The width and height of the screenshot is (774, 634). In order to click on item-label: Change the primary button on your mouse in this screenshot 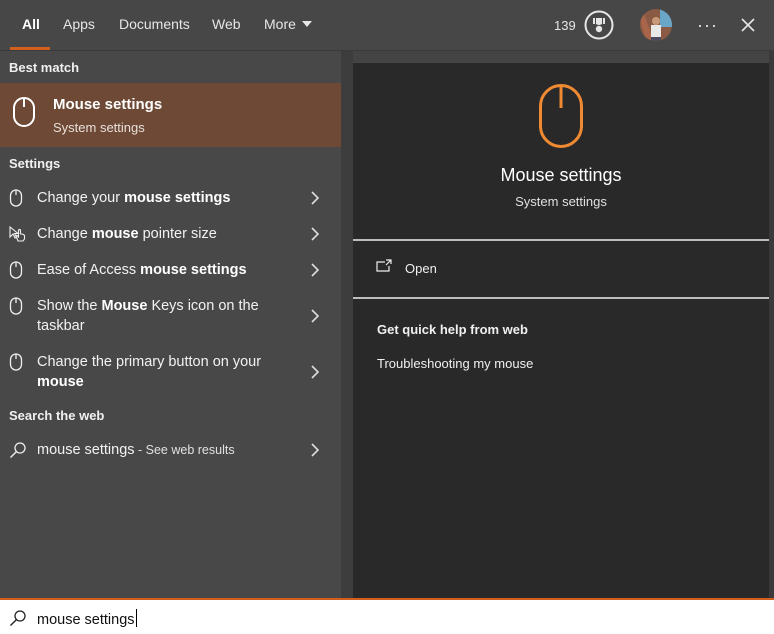, I will do `click(149, 372)`.